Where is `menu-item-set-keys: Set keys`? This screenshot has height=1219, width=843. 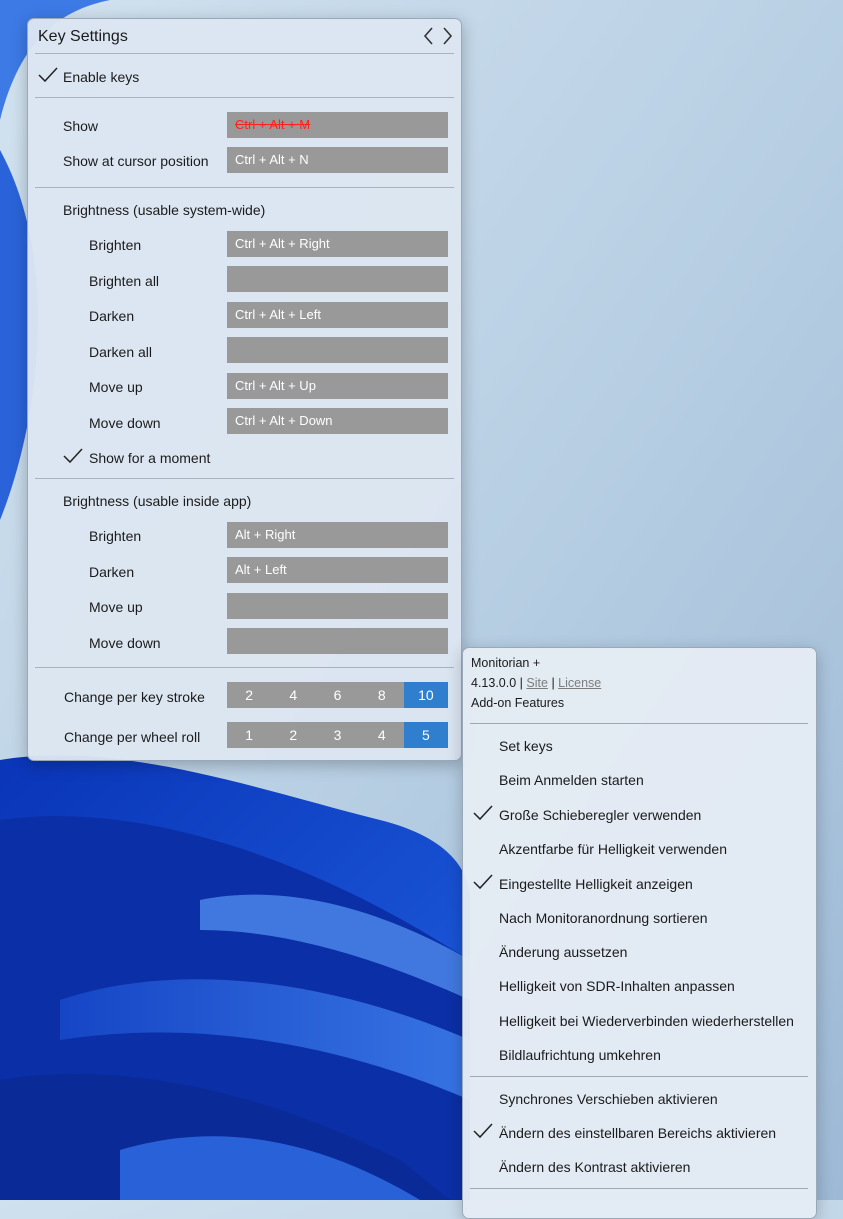
menu-item-set-keys: Set keys is located at coordinates (526, 746).